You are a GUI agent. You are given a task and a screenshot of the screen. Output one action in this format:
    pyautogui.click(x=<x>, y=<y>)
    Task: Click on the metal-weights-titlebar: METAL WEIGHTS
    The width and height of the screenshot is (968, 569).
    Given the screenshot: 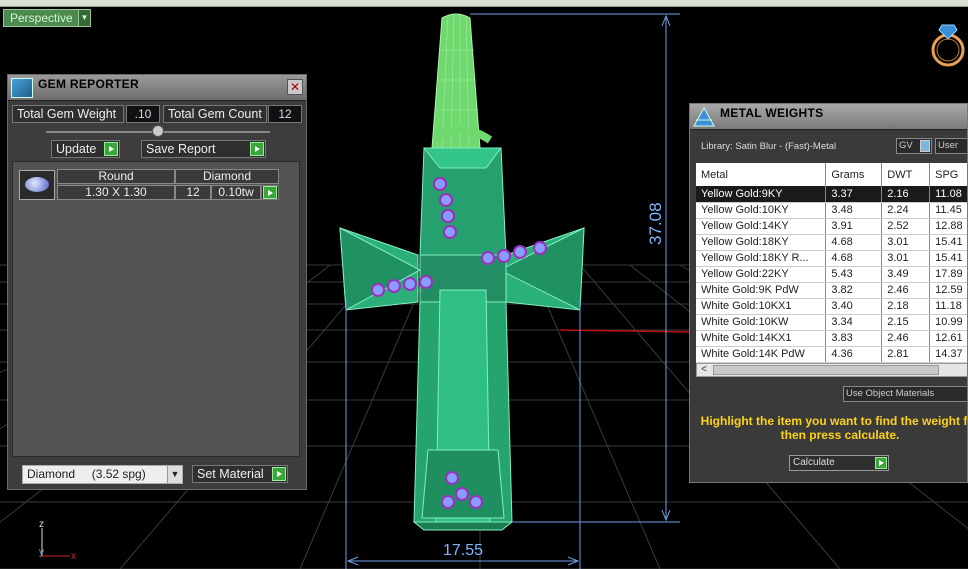 What is the action you would take?
    pyautogui.click(x=828, y=117)
    